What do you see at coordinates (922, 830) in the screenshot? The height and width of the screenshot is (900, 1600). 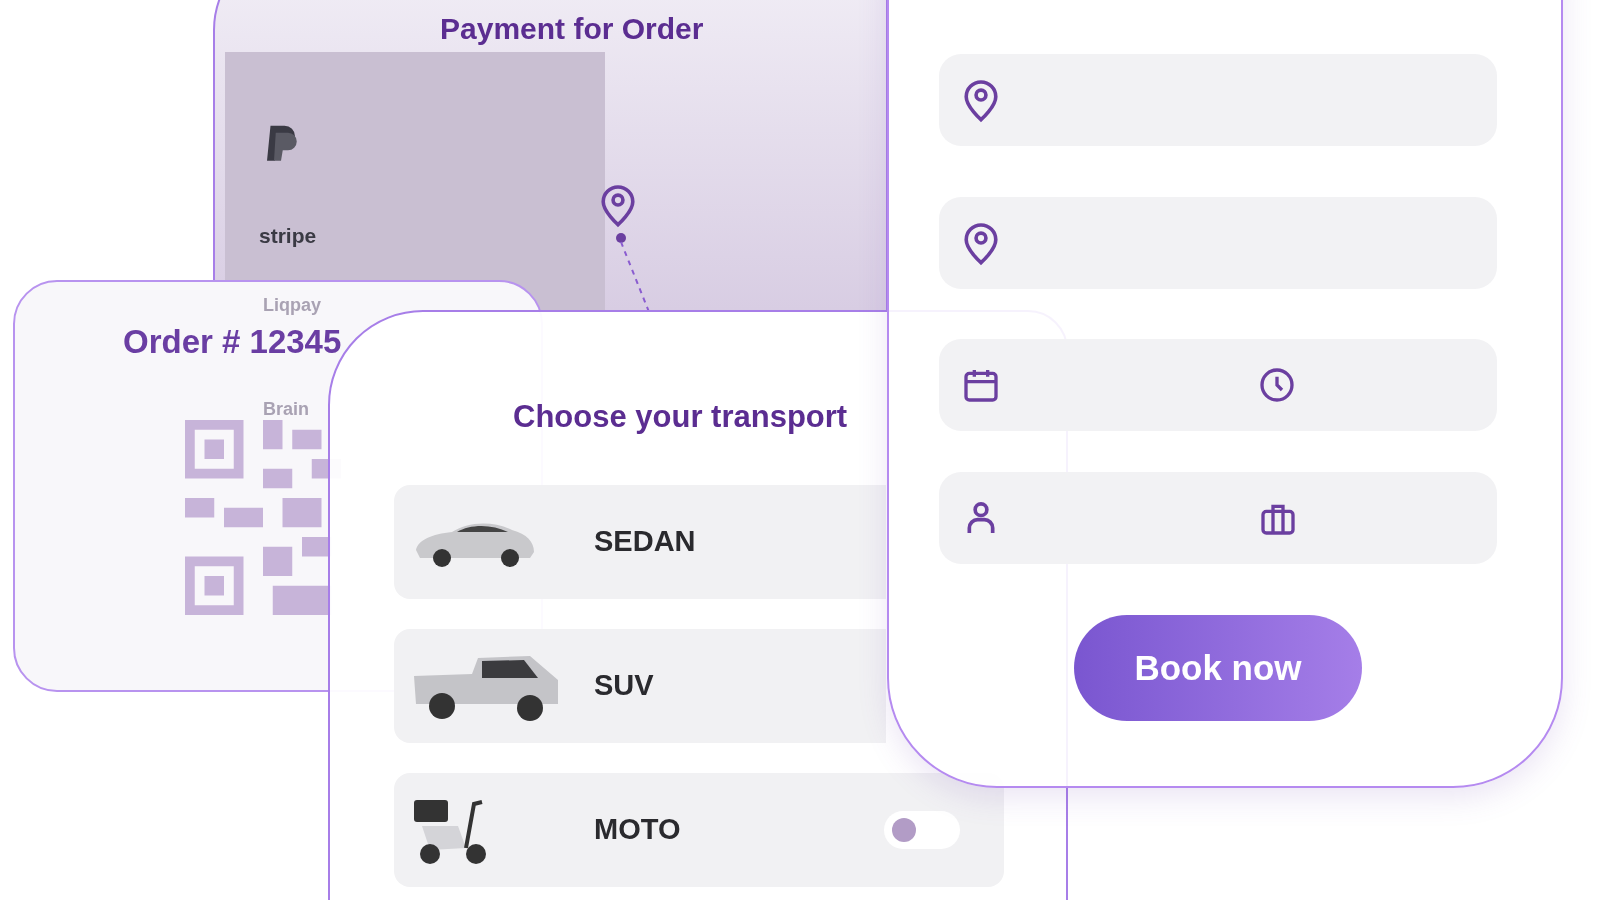 I see `toggle-switch` at bounding box center [922, 830].